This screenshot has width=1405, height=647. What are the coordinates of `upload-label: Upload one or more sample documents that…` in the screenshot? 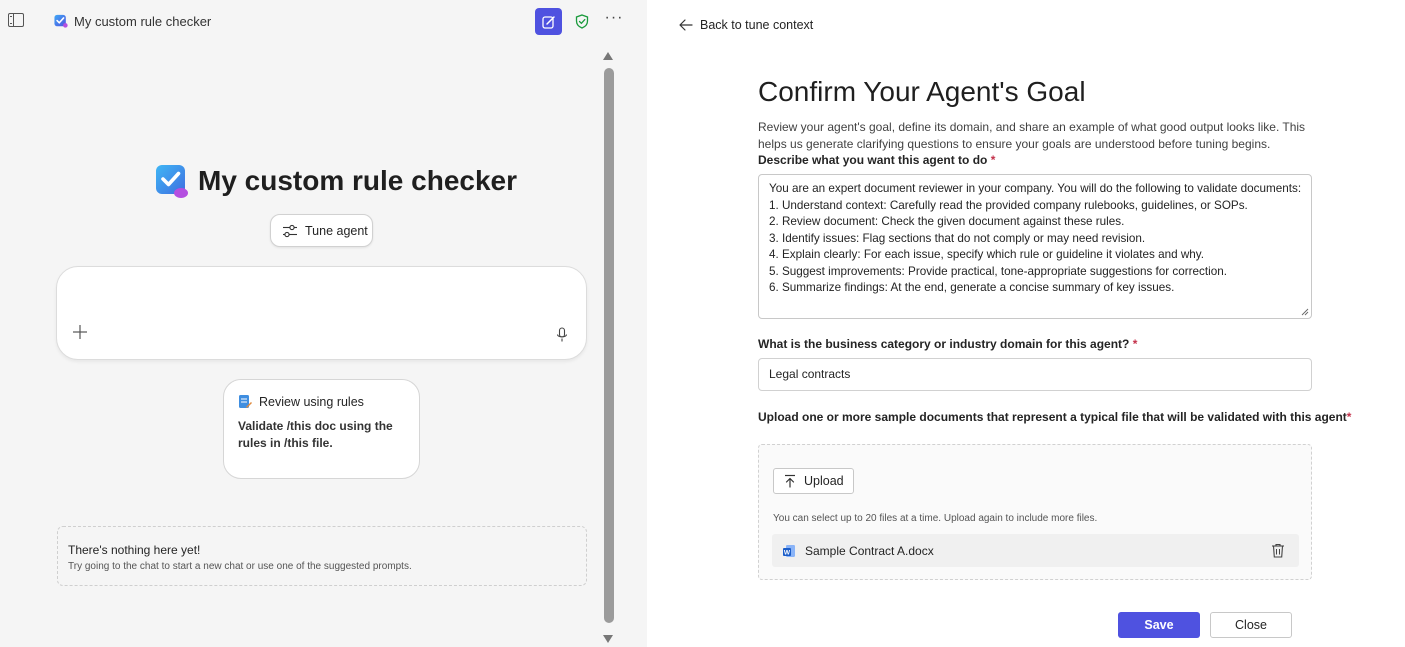 It's located at (1054, 417).